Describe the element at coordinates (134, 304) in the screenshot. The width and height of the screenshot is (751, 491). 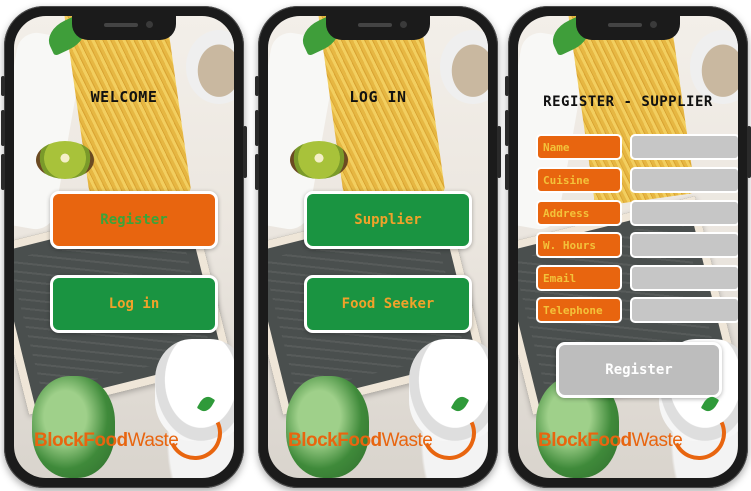
I see `login-button: Log in` at that location.